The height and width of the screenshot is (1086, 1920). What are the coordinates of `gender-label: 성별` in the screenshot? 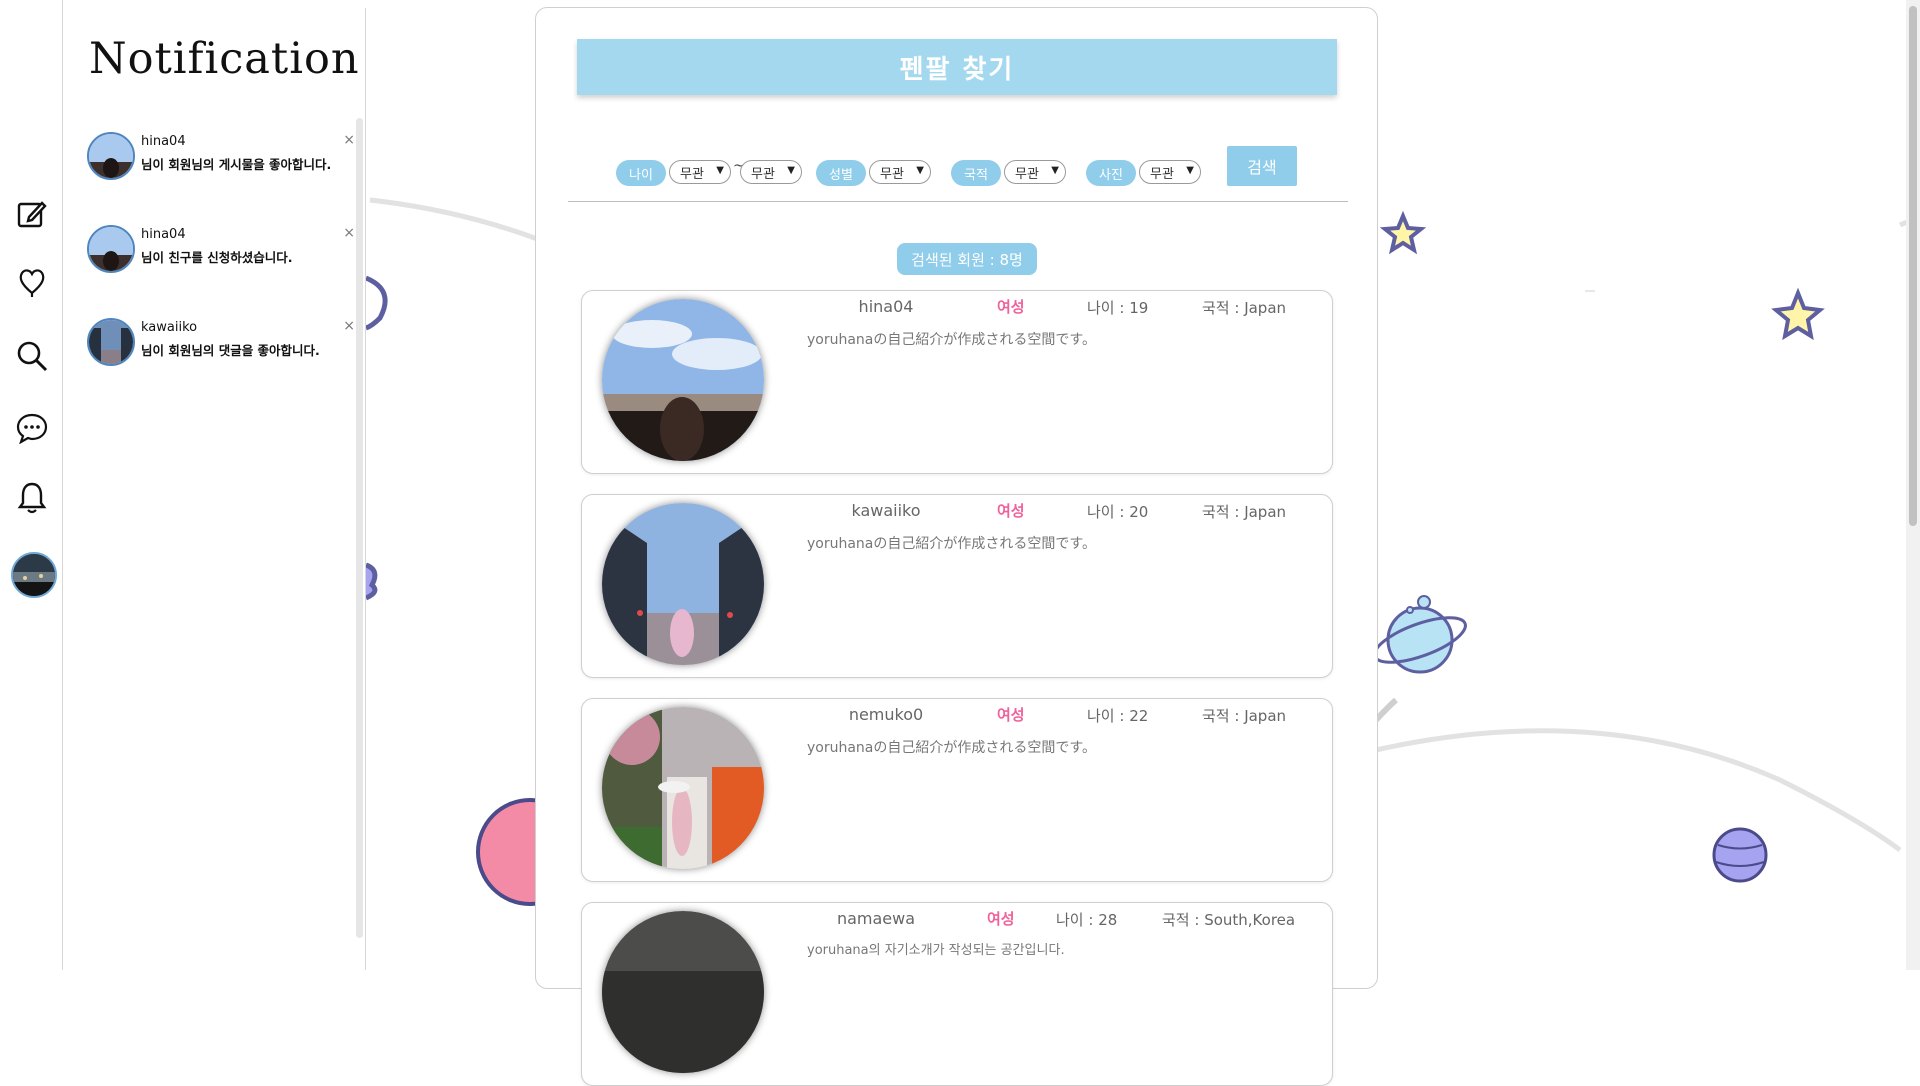 It's located at (841, 173).